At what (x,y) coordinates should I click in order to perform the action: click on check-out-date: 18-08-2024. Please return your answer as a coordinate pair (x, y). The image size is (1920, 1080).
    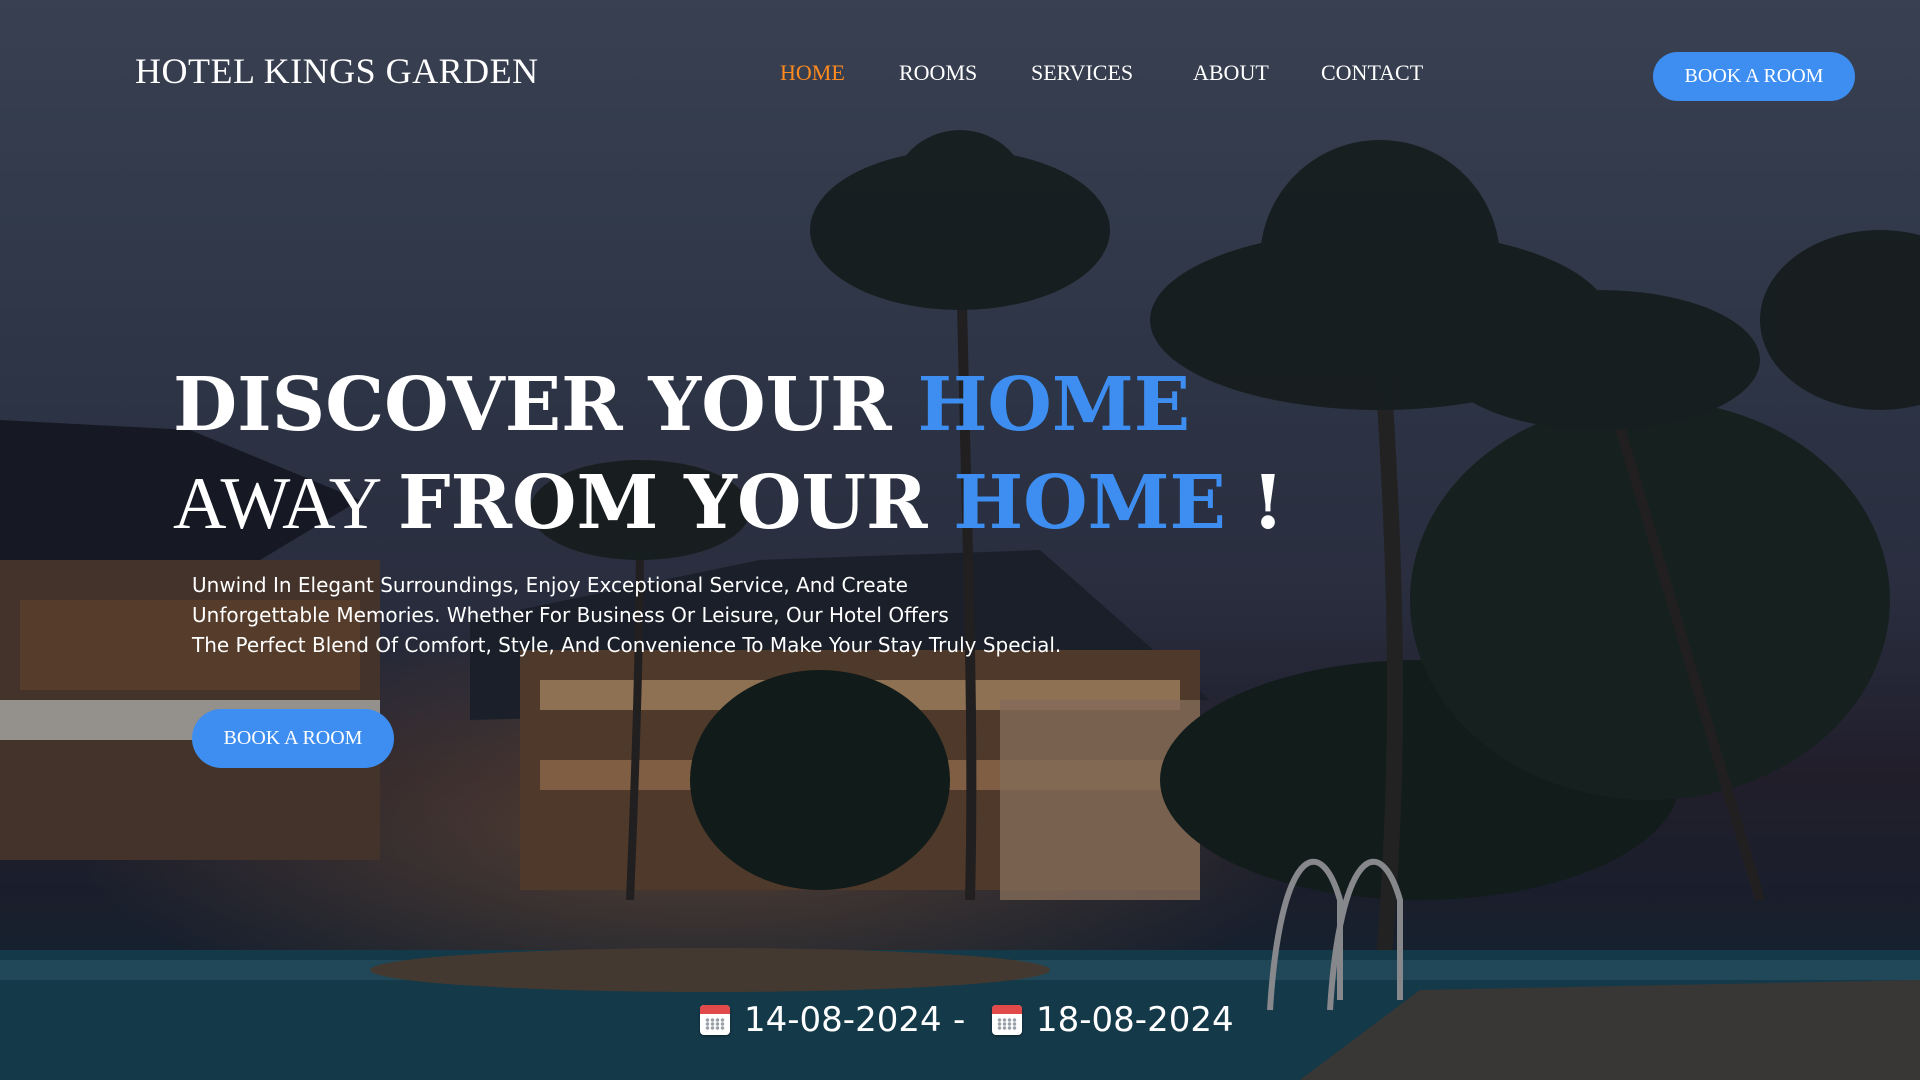
    Looking at the image, I should click on (1113, 1020).